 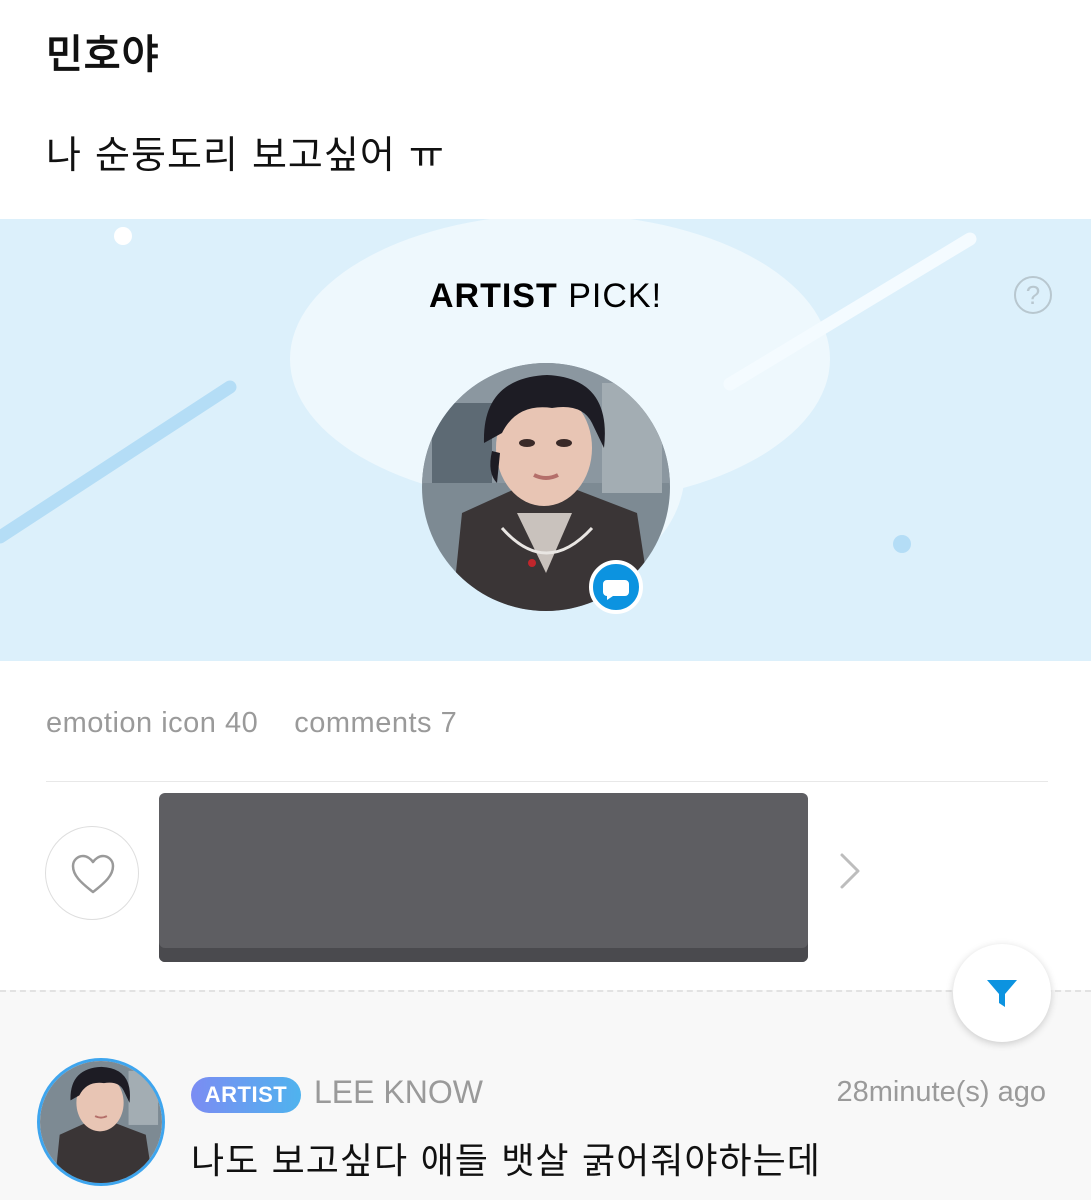 What do you see at coordinates (375, 723) in the screenshot?
I see `comment-count: comments 7` at bounding box center [375, 723].